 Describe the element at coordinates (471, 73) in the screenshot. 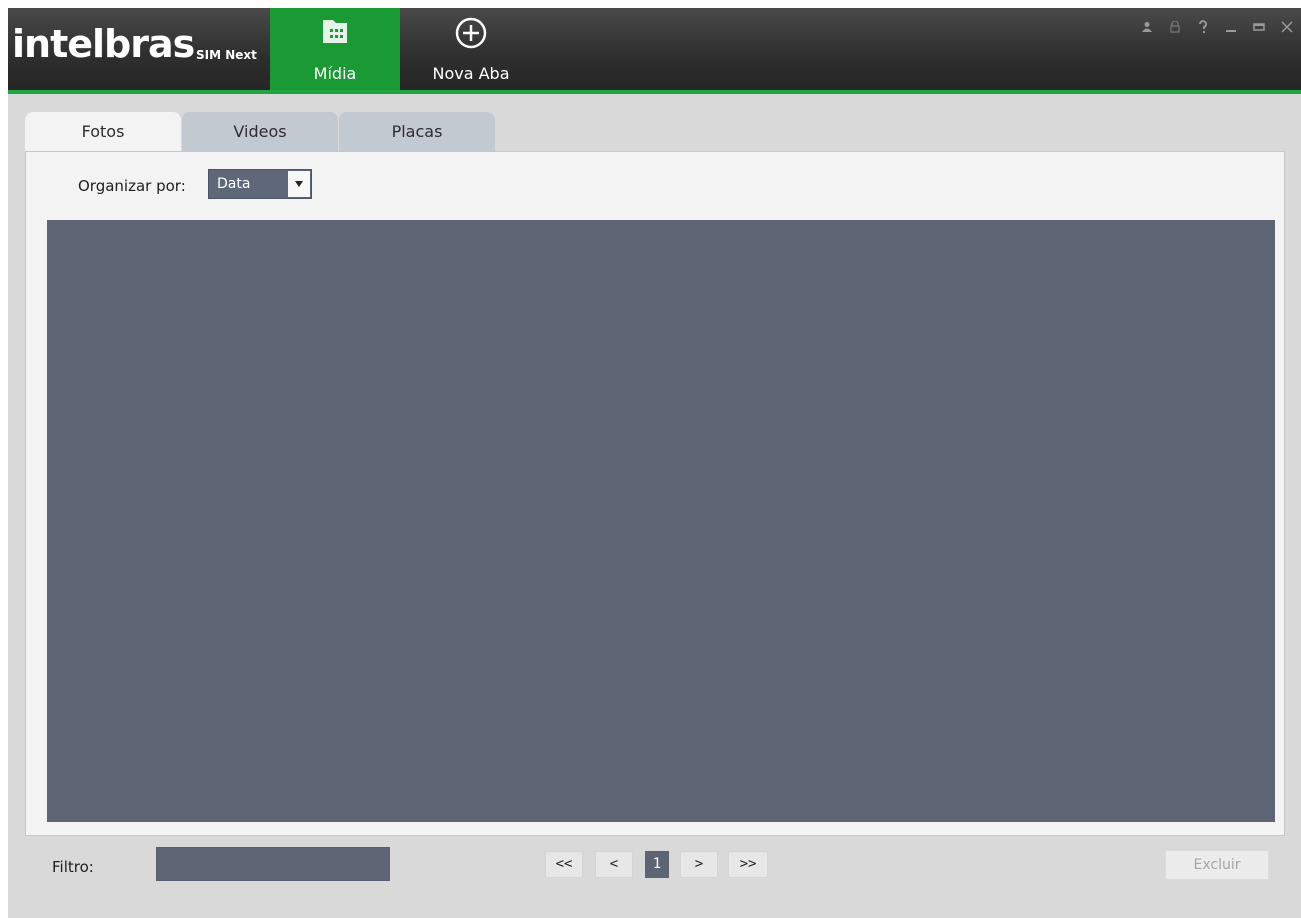

I see `main-tab-label: Nova Aba` at that location.